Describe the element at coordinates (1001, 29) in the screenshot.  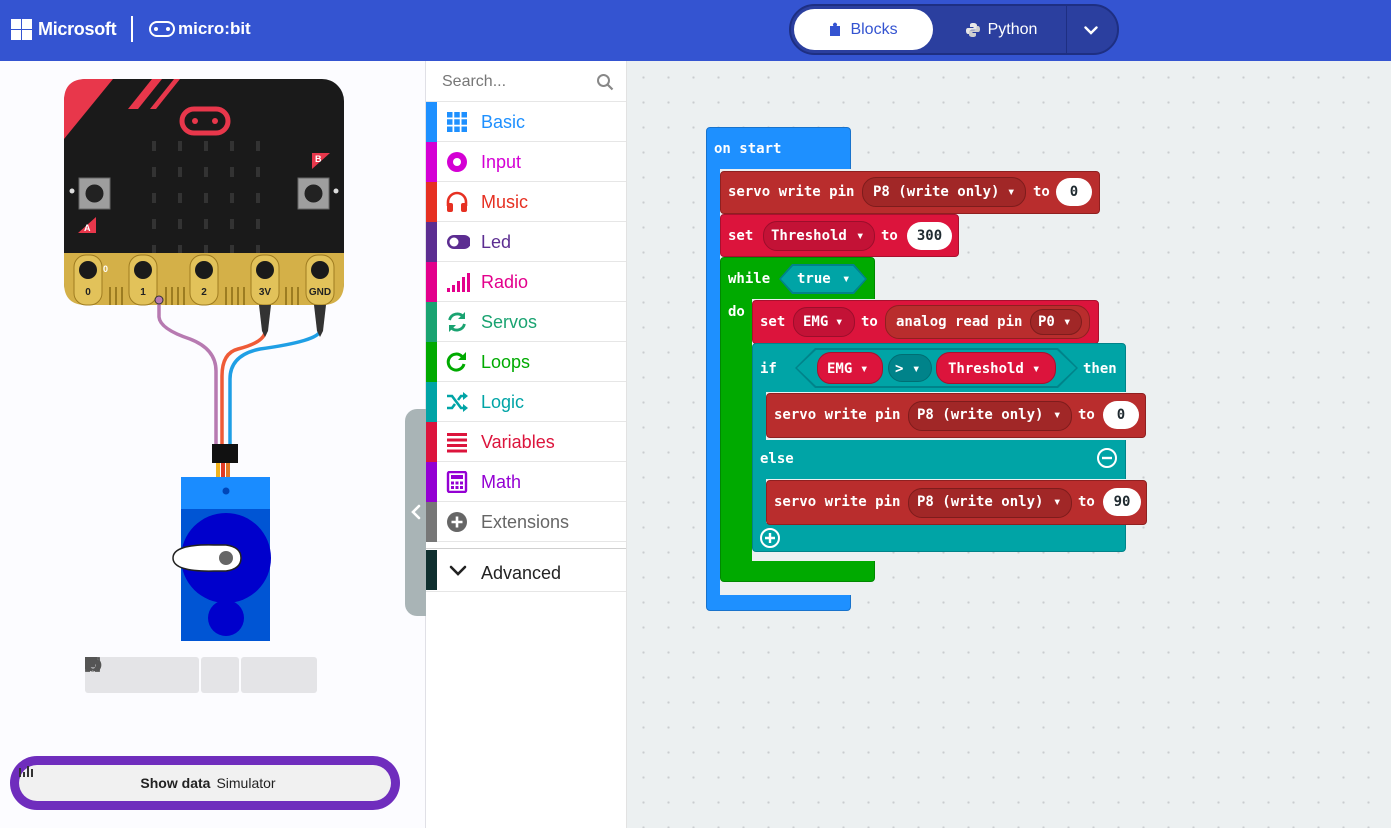
I see `tab-python: Python` at that location.